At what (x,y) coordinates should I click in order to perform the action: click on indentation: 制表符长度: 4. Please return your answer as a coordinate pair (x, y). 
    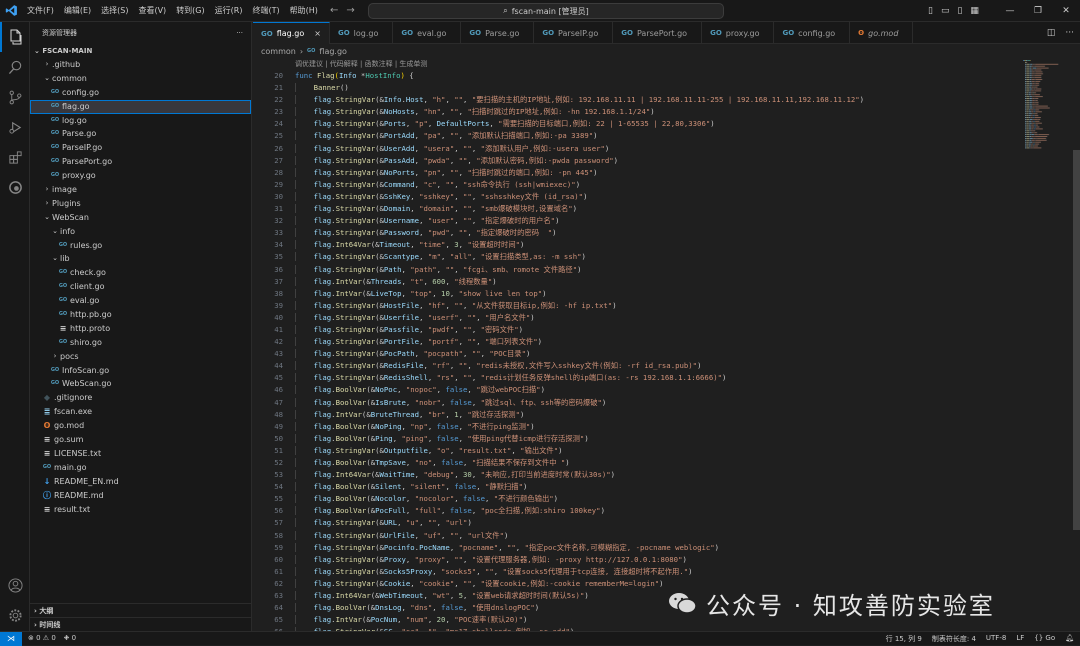
    Looking at the image, I should click on (954, 639).